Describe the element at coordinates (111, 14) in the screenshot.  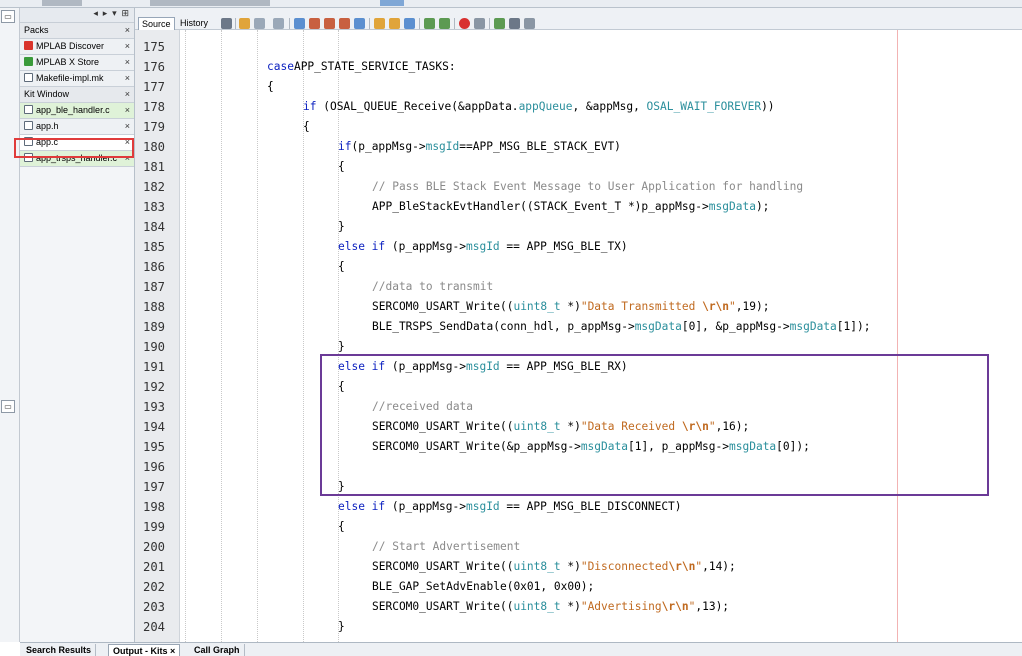
I see `tab-scroll-controls: ◂ ▸ ▾ ⊞` at that location.